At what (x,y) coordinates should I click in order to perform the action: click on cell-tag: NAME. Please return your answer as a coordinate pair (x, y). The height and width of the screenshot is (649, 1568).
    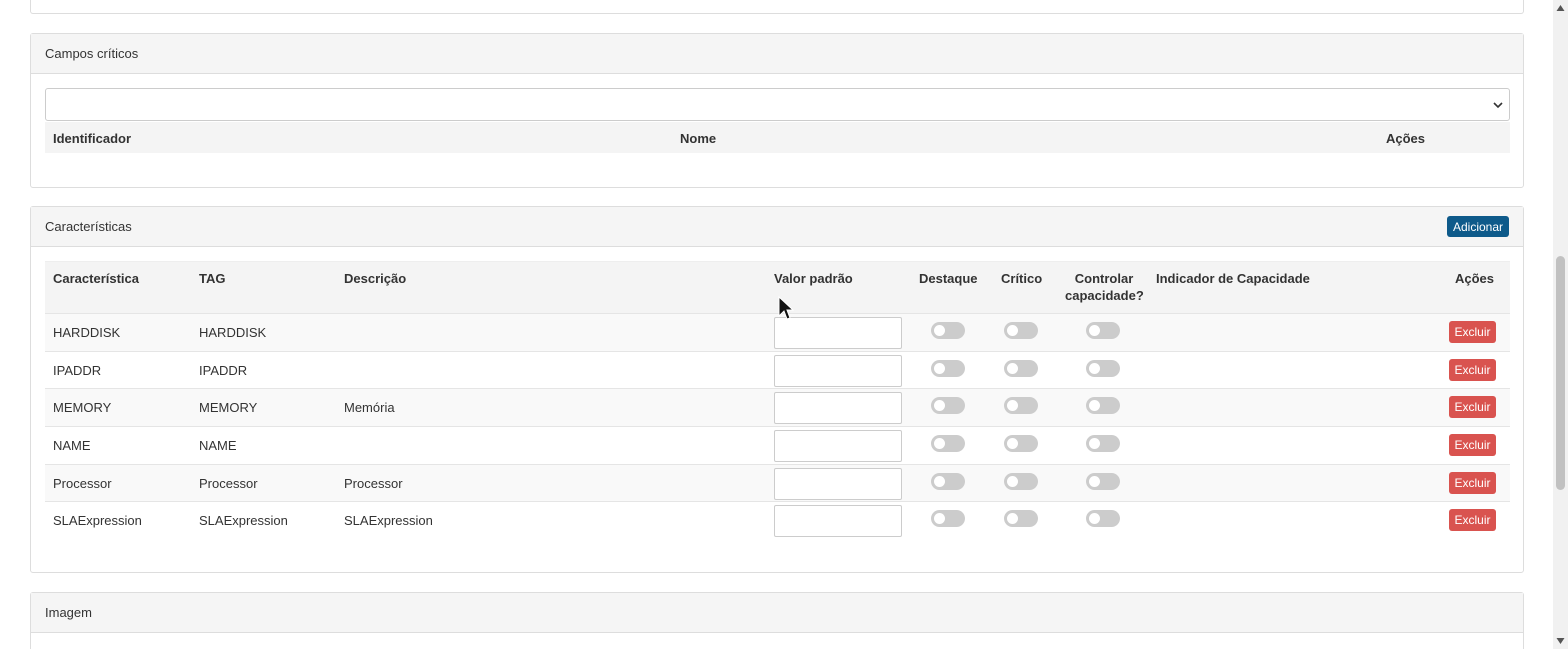
    Looking at the image, I should click on (218, 446).